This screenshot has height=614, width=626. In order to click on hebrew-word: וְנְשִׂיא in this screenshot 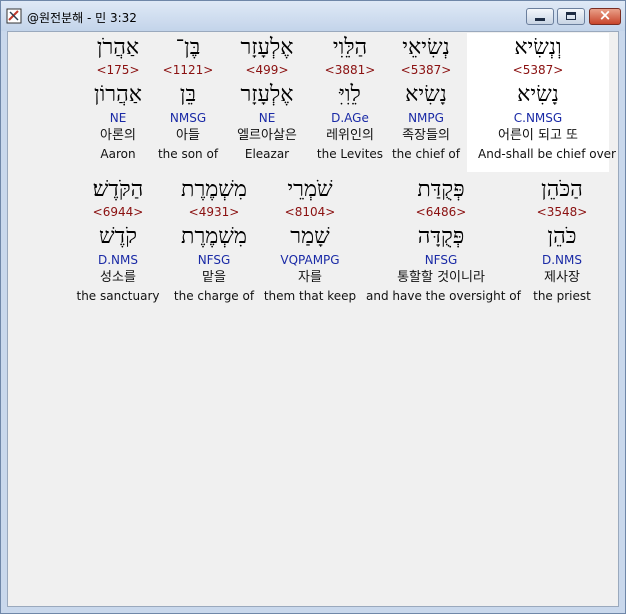, I will do `click(538, 47)`.